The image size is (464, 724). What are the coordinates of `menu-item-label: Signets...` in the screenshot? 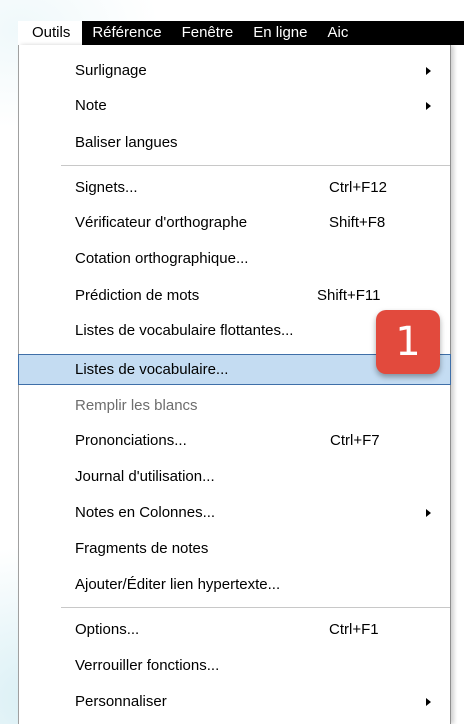 It's located at (106, 187).